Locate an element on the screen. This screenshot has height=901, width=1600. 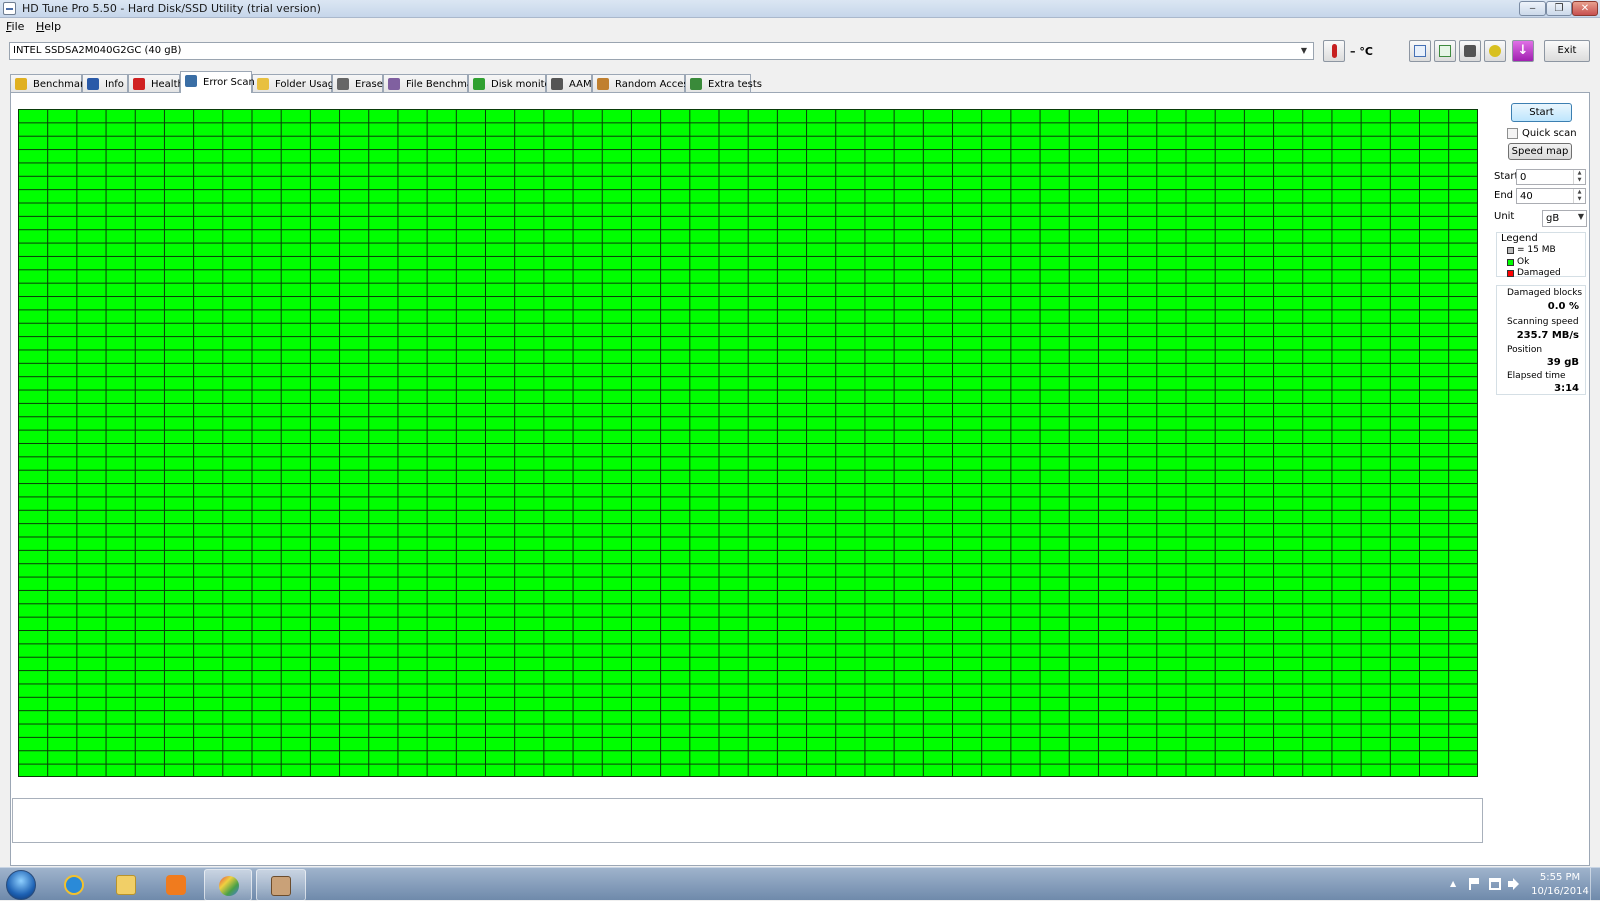
windows-start-icon is located at coordinates (21, 885).